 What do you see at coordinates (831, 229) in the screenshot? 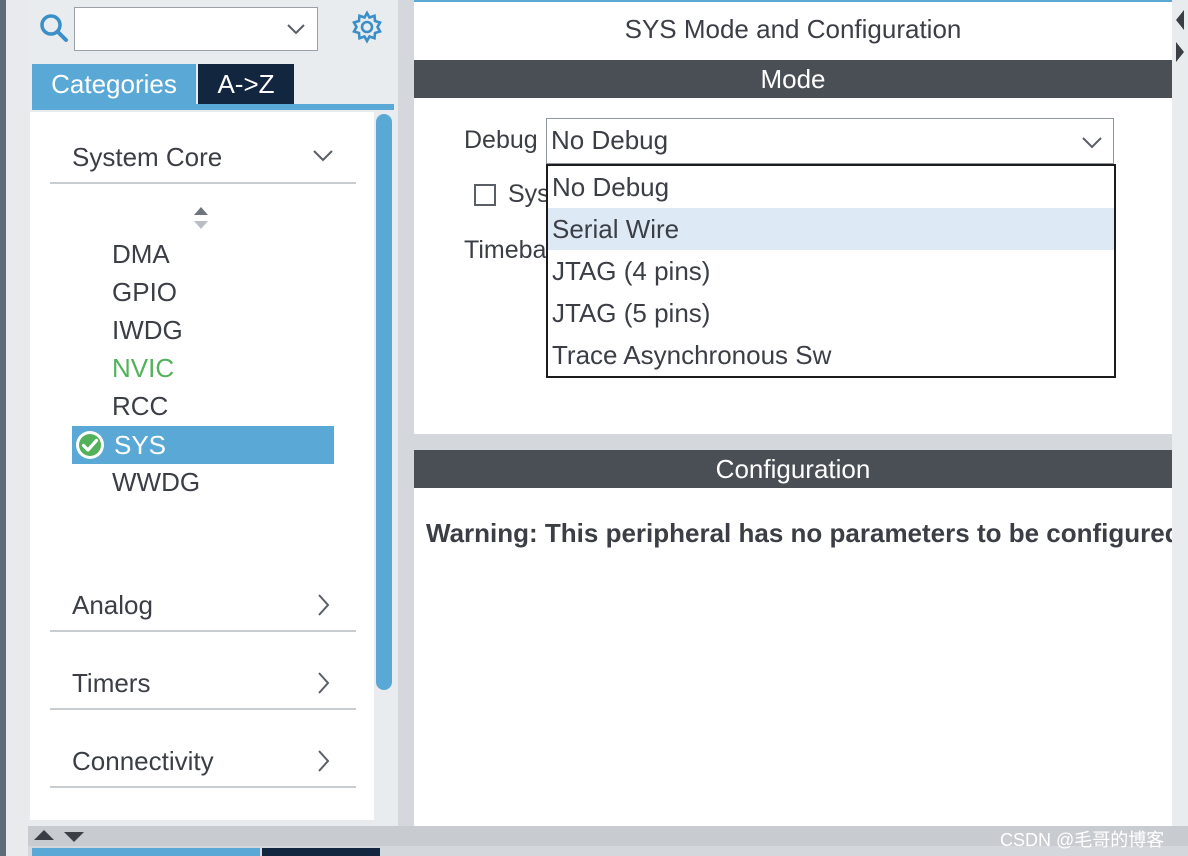
I see `debug-option-serial-wire: Serial Wire` at bounding box center [831, 229].